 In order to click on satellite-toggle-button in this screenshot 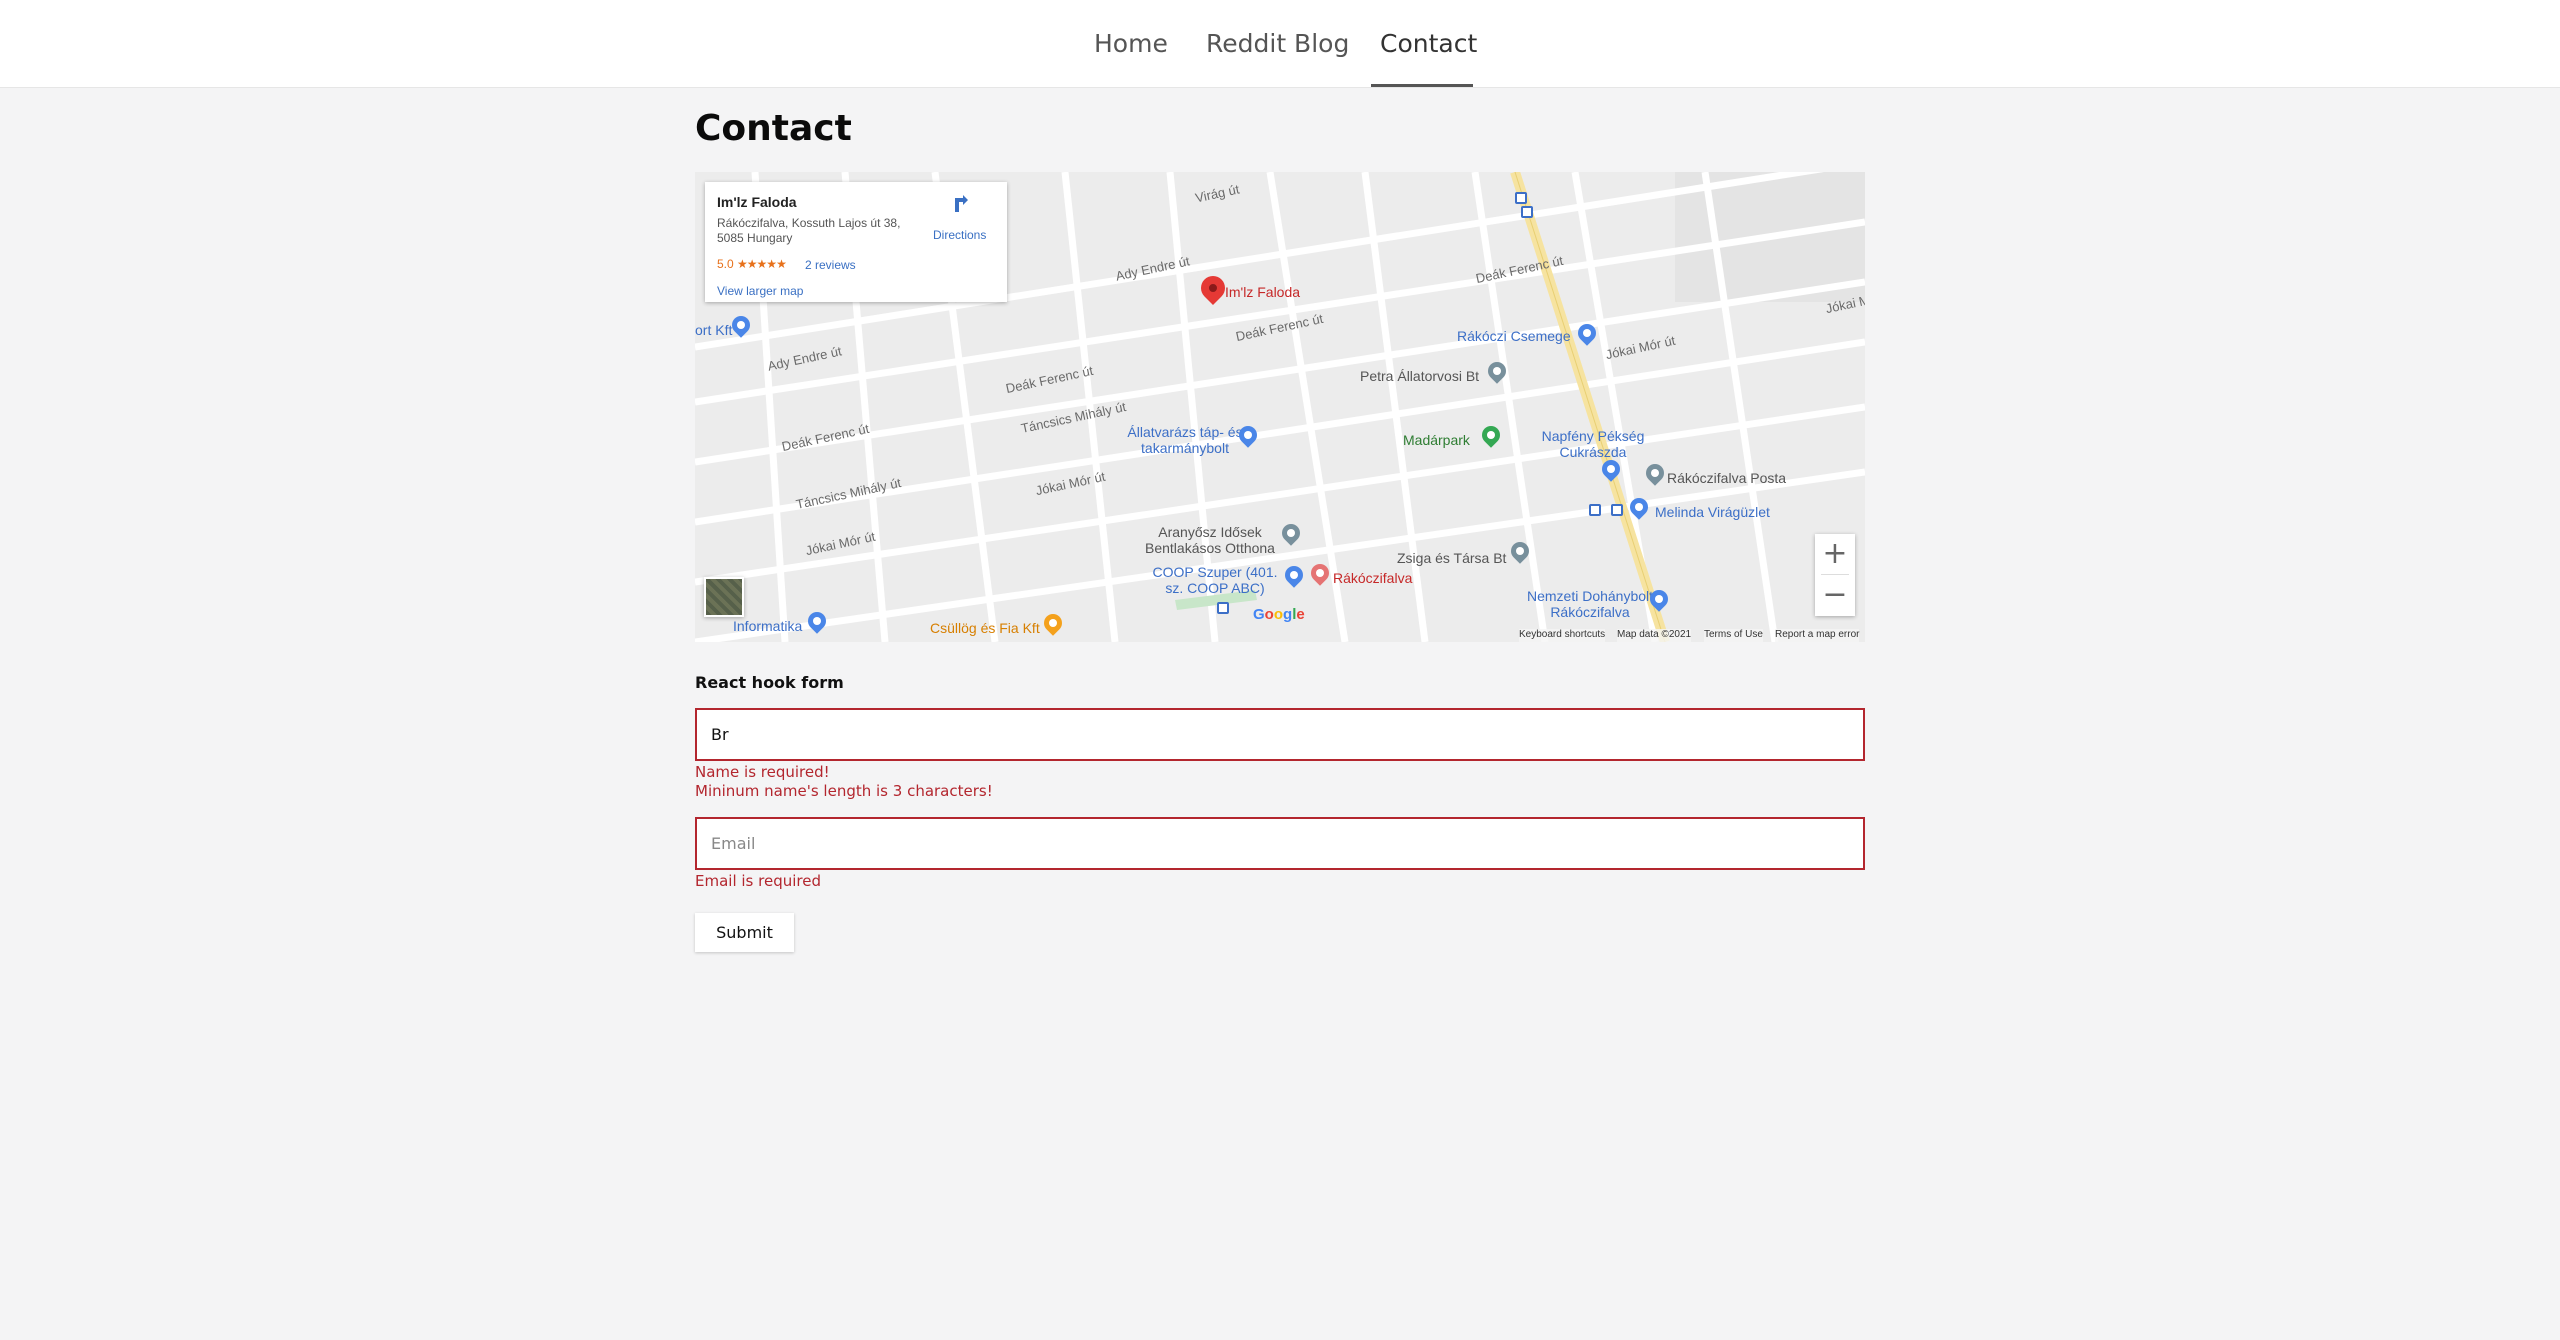, I will do `click(724, 597)`.